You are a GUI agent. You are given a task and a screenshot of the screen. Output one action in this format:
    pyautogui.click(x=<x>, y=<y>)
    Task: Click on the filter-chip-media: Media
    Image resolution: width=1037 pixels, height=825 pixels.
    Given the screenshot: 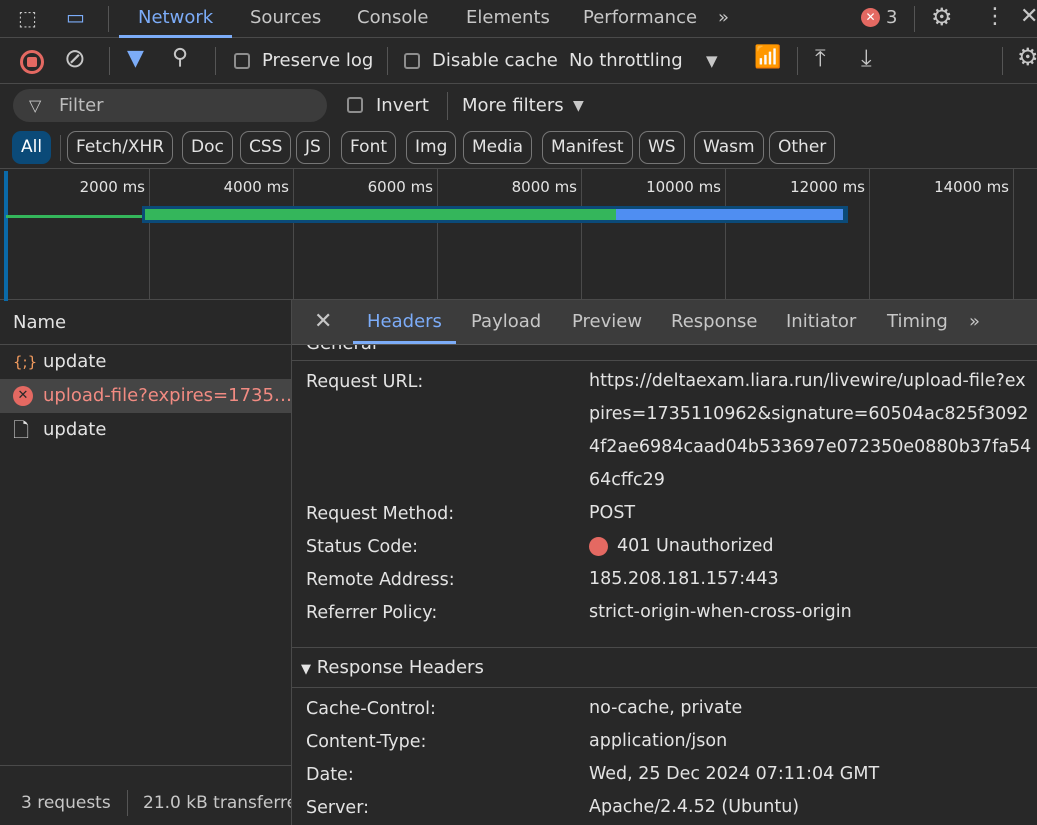 What is the action you would take?
    pyautogui.click(x=498, y=147)
    